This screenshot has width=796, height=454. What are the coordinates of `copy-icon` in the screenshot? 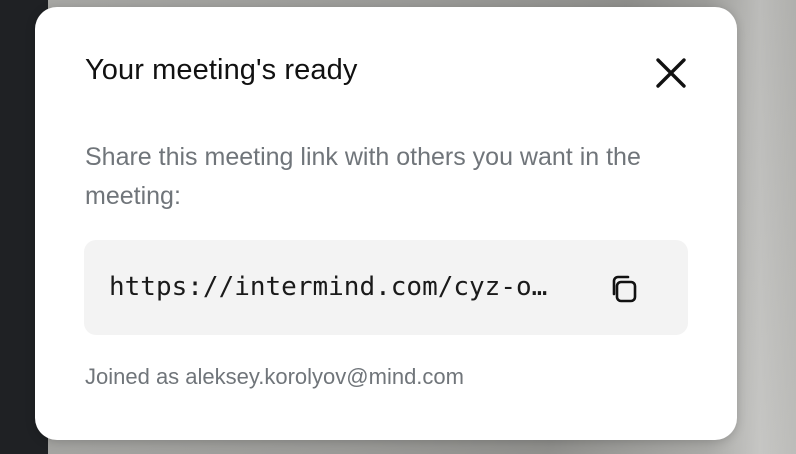 It's located at (624, 289).